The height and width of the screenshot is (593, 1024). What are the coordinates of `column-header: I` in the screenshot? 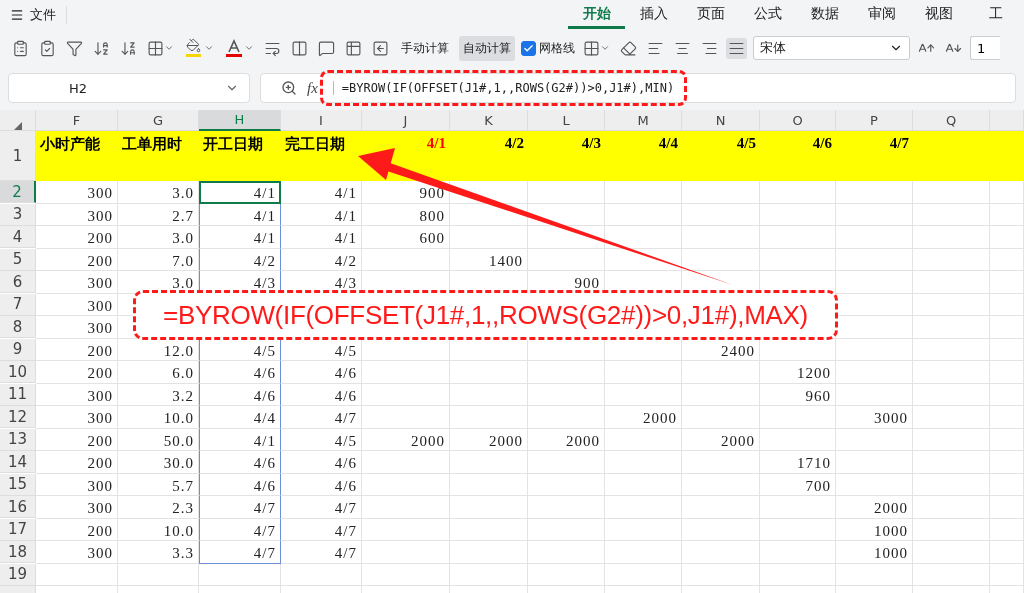 It's located at (321, 120).